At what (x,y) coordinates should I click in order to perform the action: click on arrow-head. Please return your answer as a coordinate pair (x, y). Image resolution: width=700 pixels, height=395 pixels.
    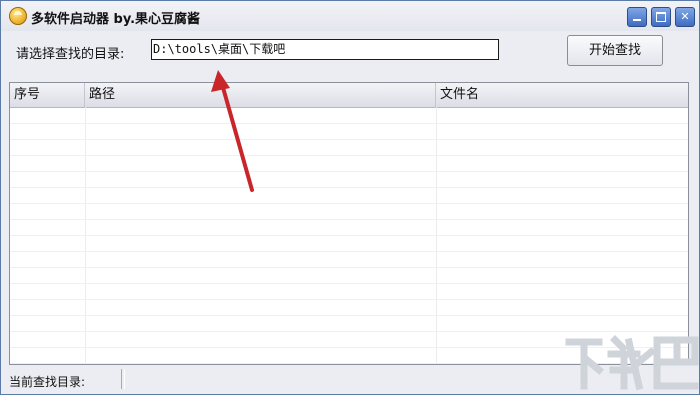
    Looking at the image, I should click on (220, 81).